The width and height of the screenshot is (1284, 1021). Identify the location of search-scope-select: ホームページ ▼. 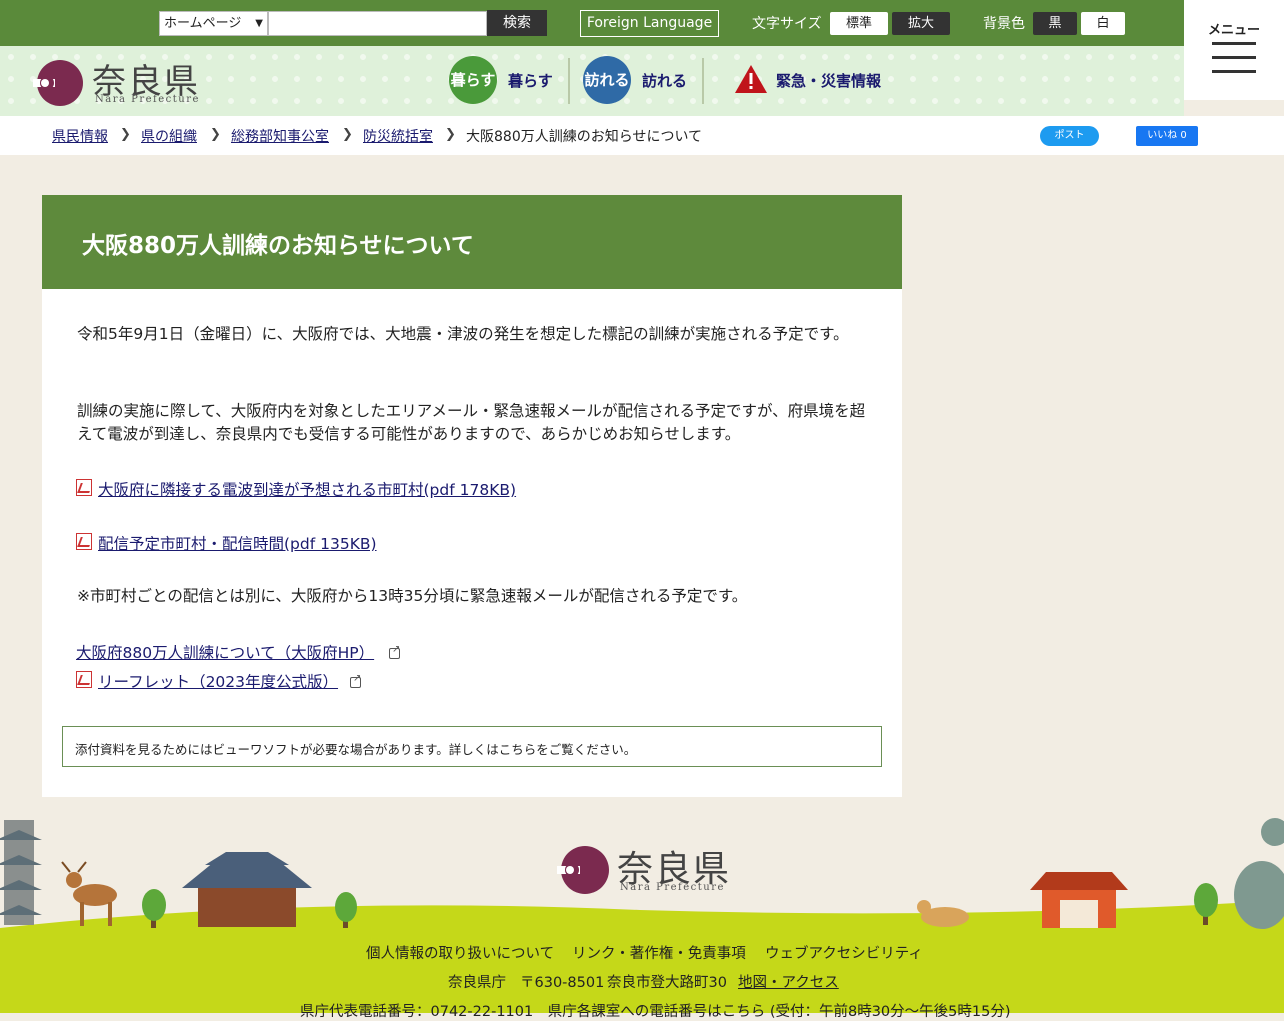
(213, 23).